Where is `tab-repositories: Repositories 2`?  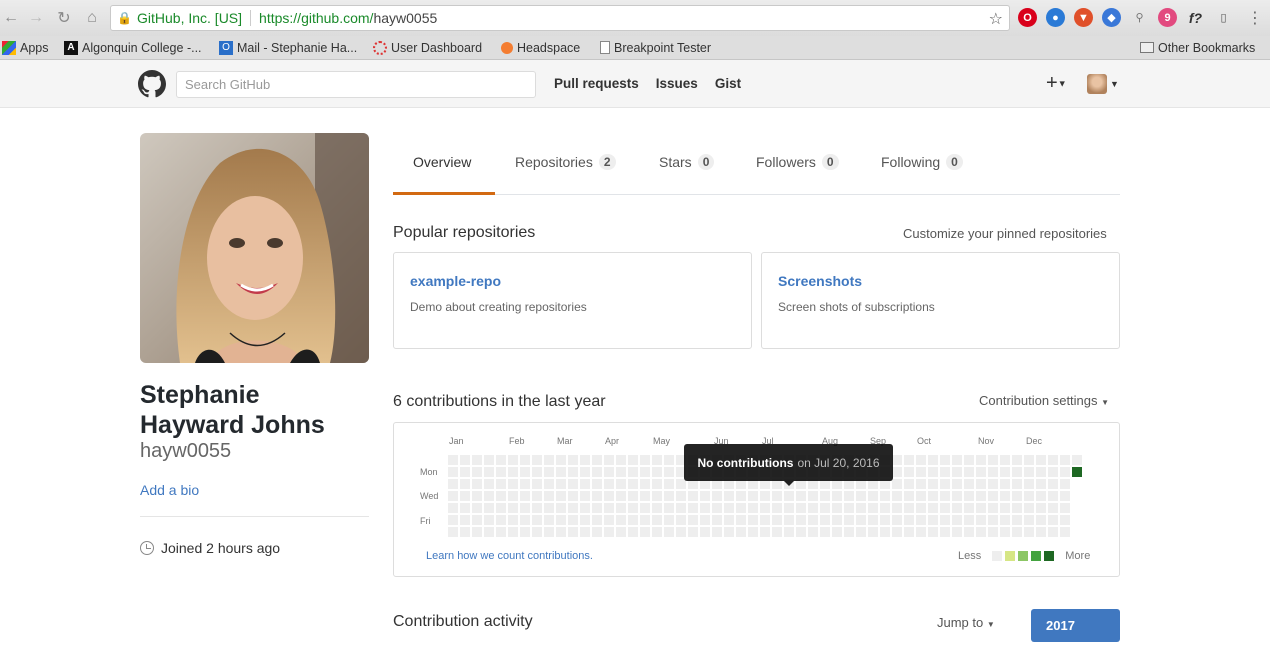 tab-repositories: Repositories 2 is located at coordinates (565, 162).